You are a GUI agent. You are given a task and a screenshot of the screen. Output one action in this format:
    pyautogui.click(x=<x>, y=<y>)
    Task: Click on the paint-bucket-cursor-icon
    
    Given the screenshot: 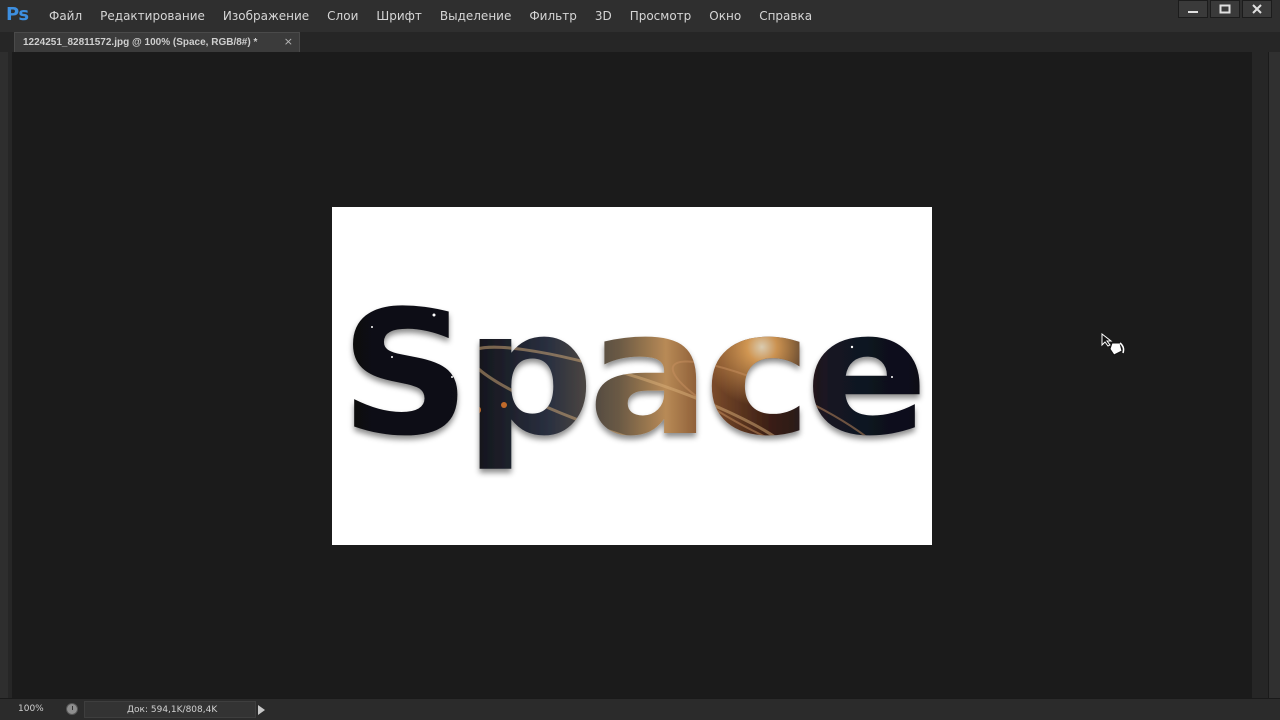 What is the action you would take?
    pyautogui.click(x=1113, y=344)
    